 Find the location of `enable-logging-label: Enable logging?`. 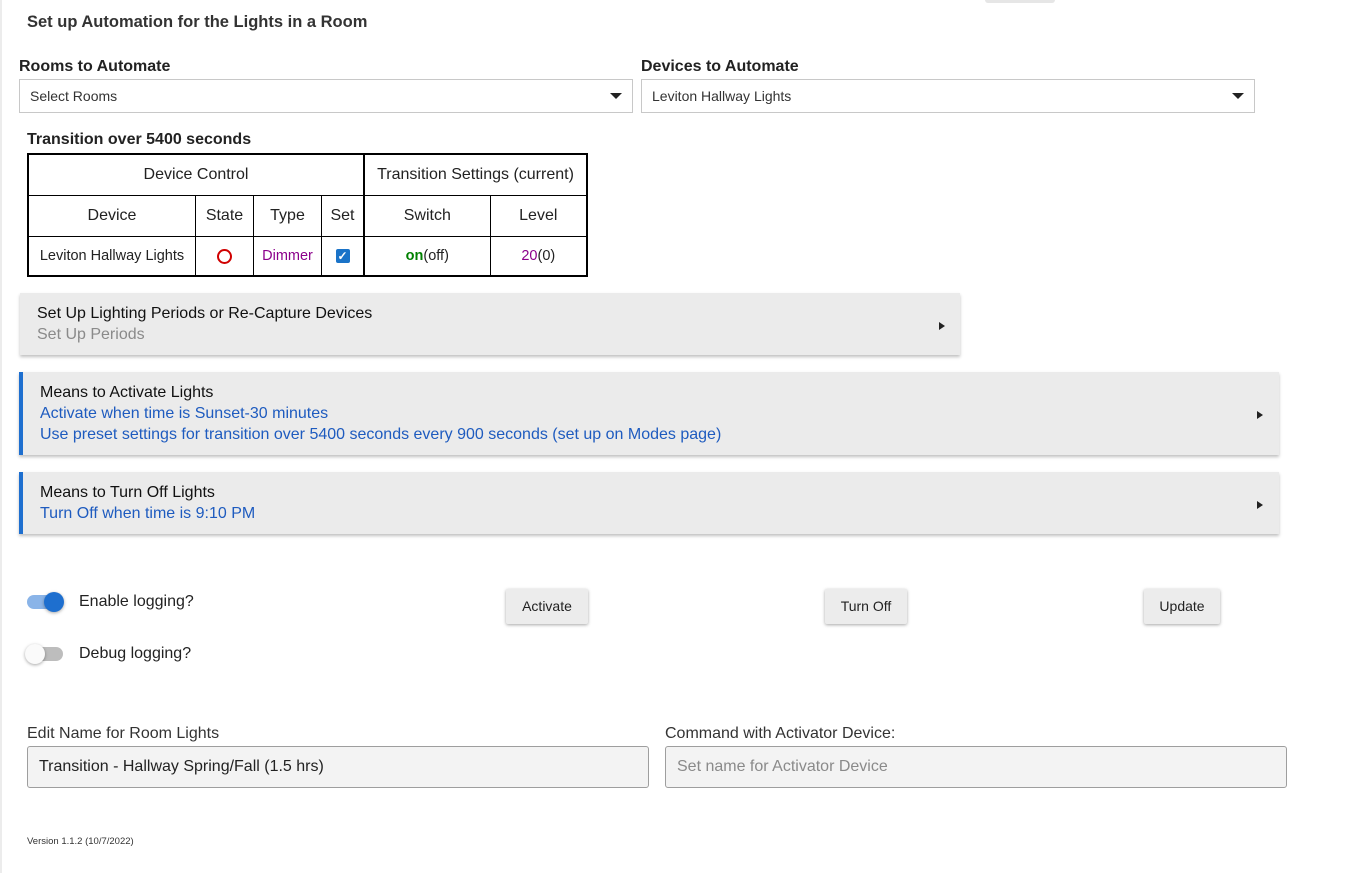

enable-logging-label: Enable logging? is located at coordinates (136, 601).